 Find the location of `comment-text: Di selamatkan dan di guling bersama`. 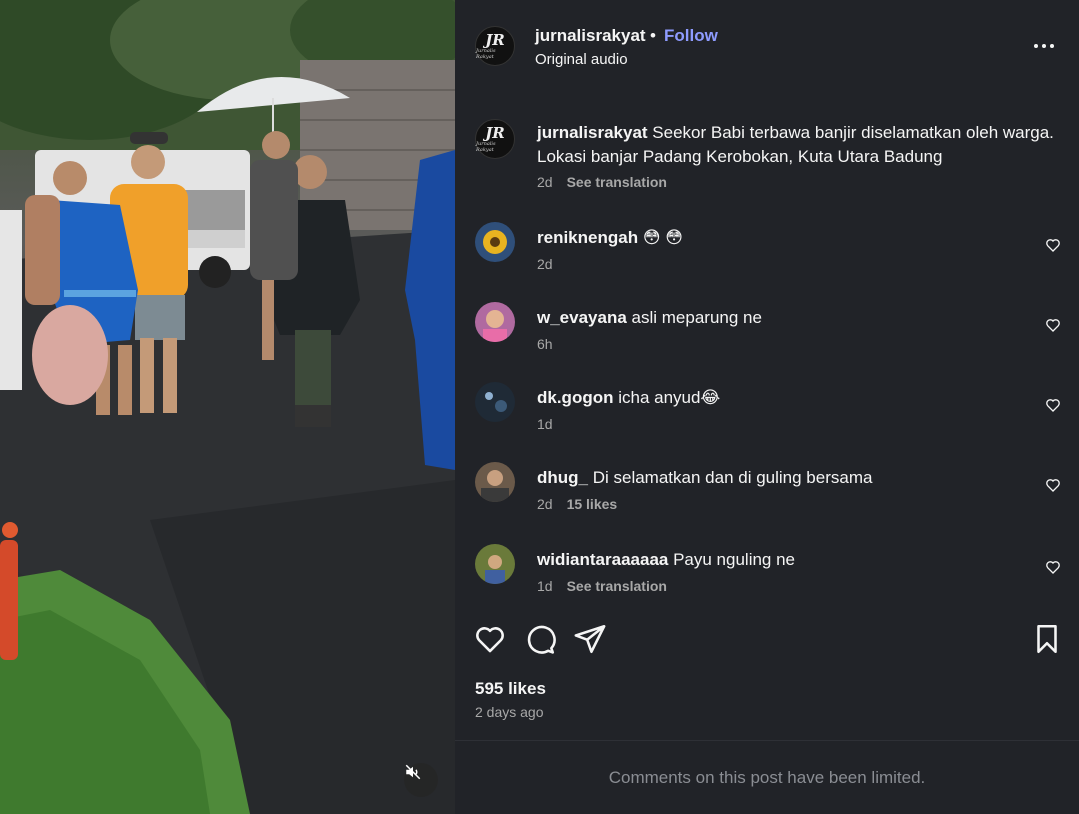

comment-text: Di selamatkan dan di guling bersama is located at coordinates (730, 477).